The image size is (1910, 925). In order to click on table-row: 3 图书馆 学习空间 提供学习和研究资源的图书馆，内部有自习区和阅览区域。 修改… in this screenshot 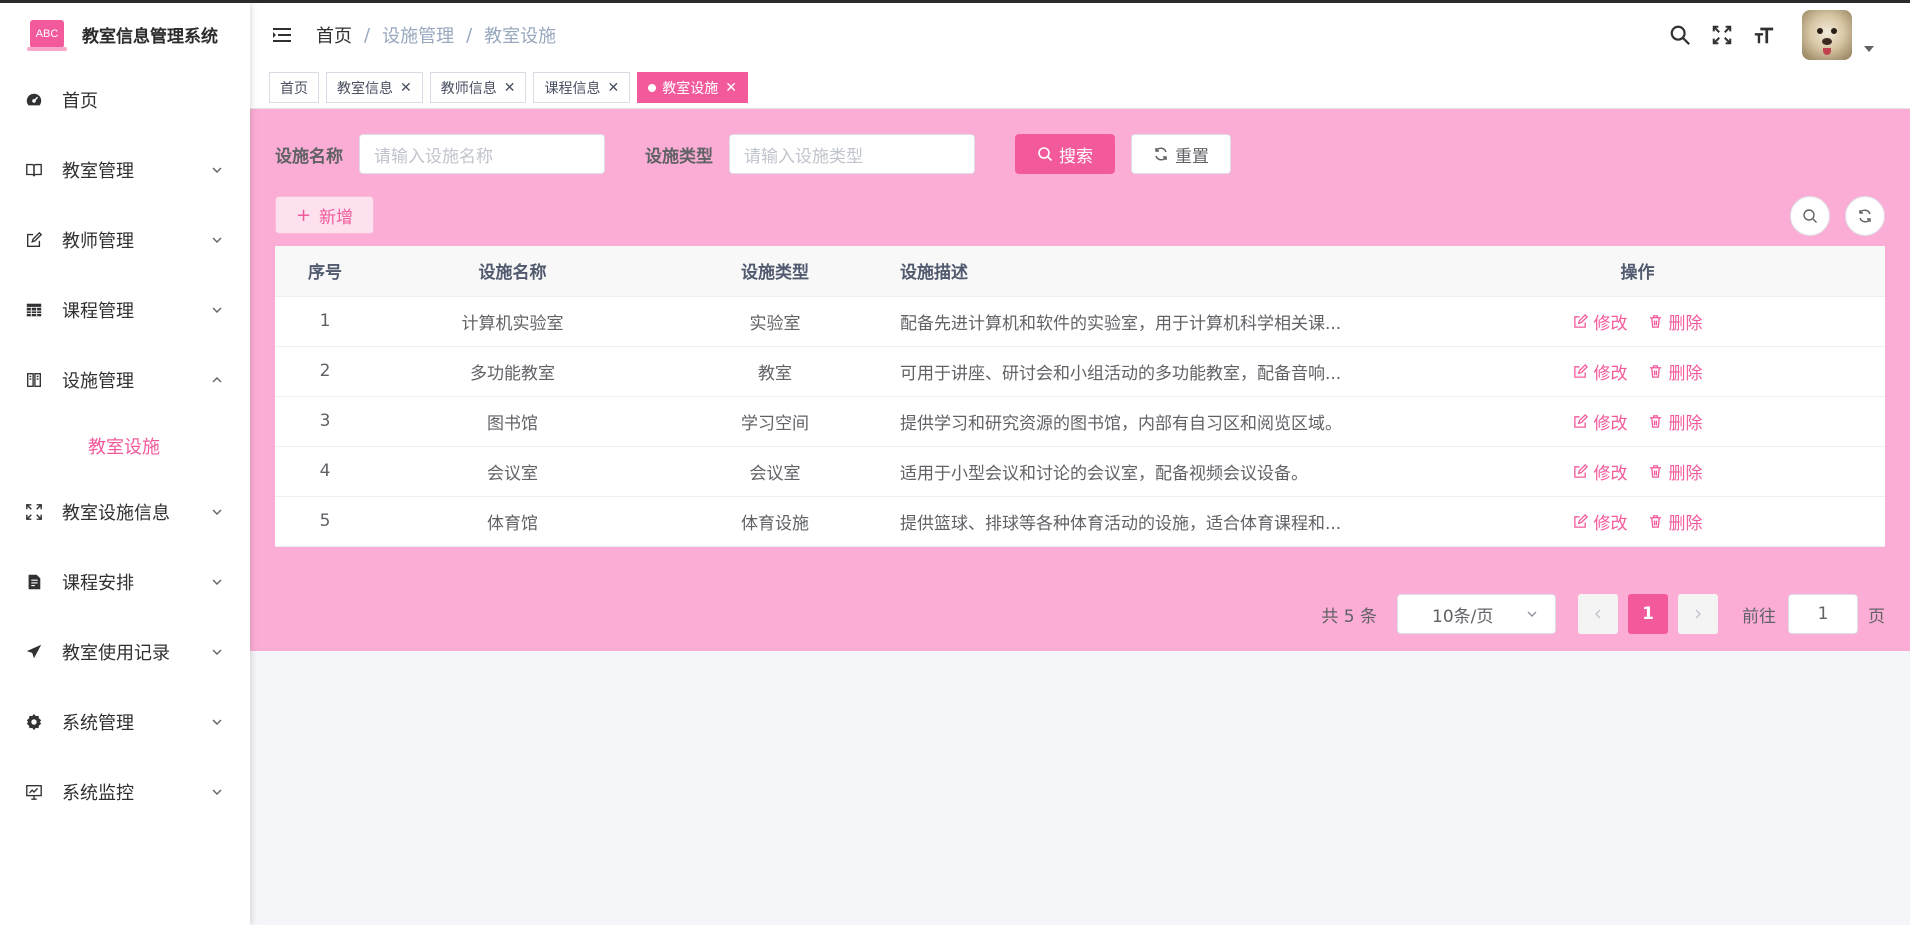, I will do `click(1080, 421)`.